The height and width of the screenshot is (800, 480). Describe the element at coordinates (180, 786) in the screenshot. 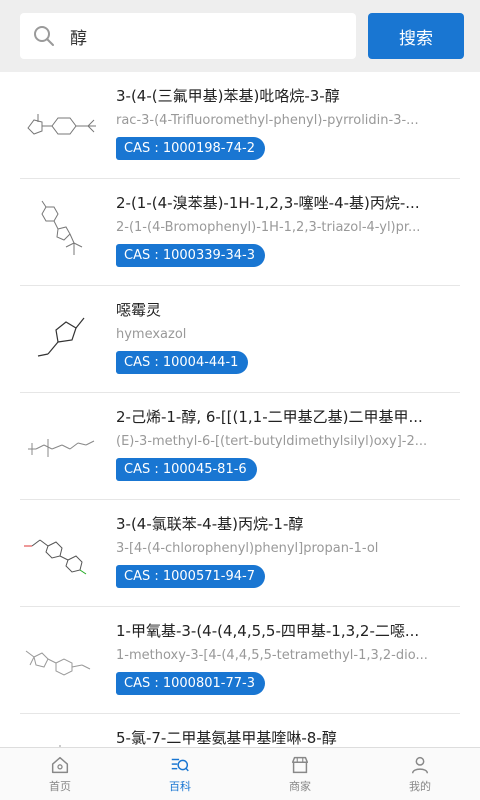

I see `tab-label: 百科` at that location.